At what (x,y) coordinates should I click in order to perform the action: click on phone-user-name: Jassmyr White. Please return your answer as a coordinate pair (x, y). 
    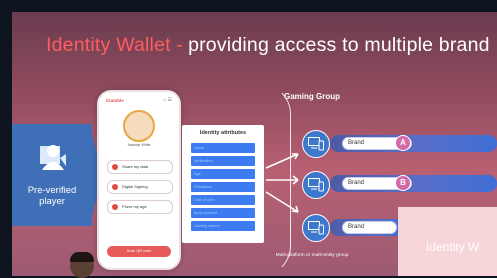
    Looking at the image, I should click on (139, 145).